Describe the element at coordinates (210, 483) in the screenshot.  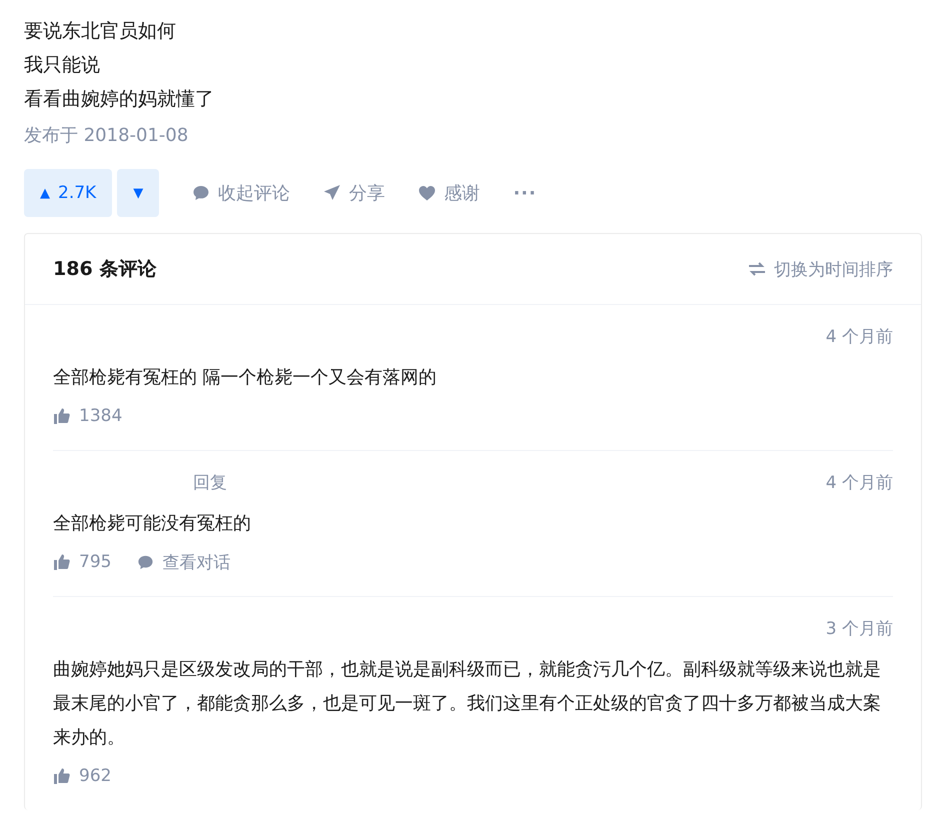
I see `reply-label: 回复` at that location.